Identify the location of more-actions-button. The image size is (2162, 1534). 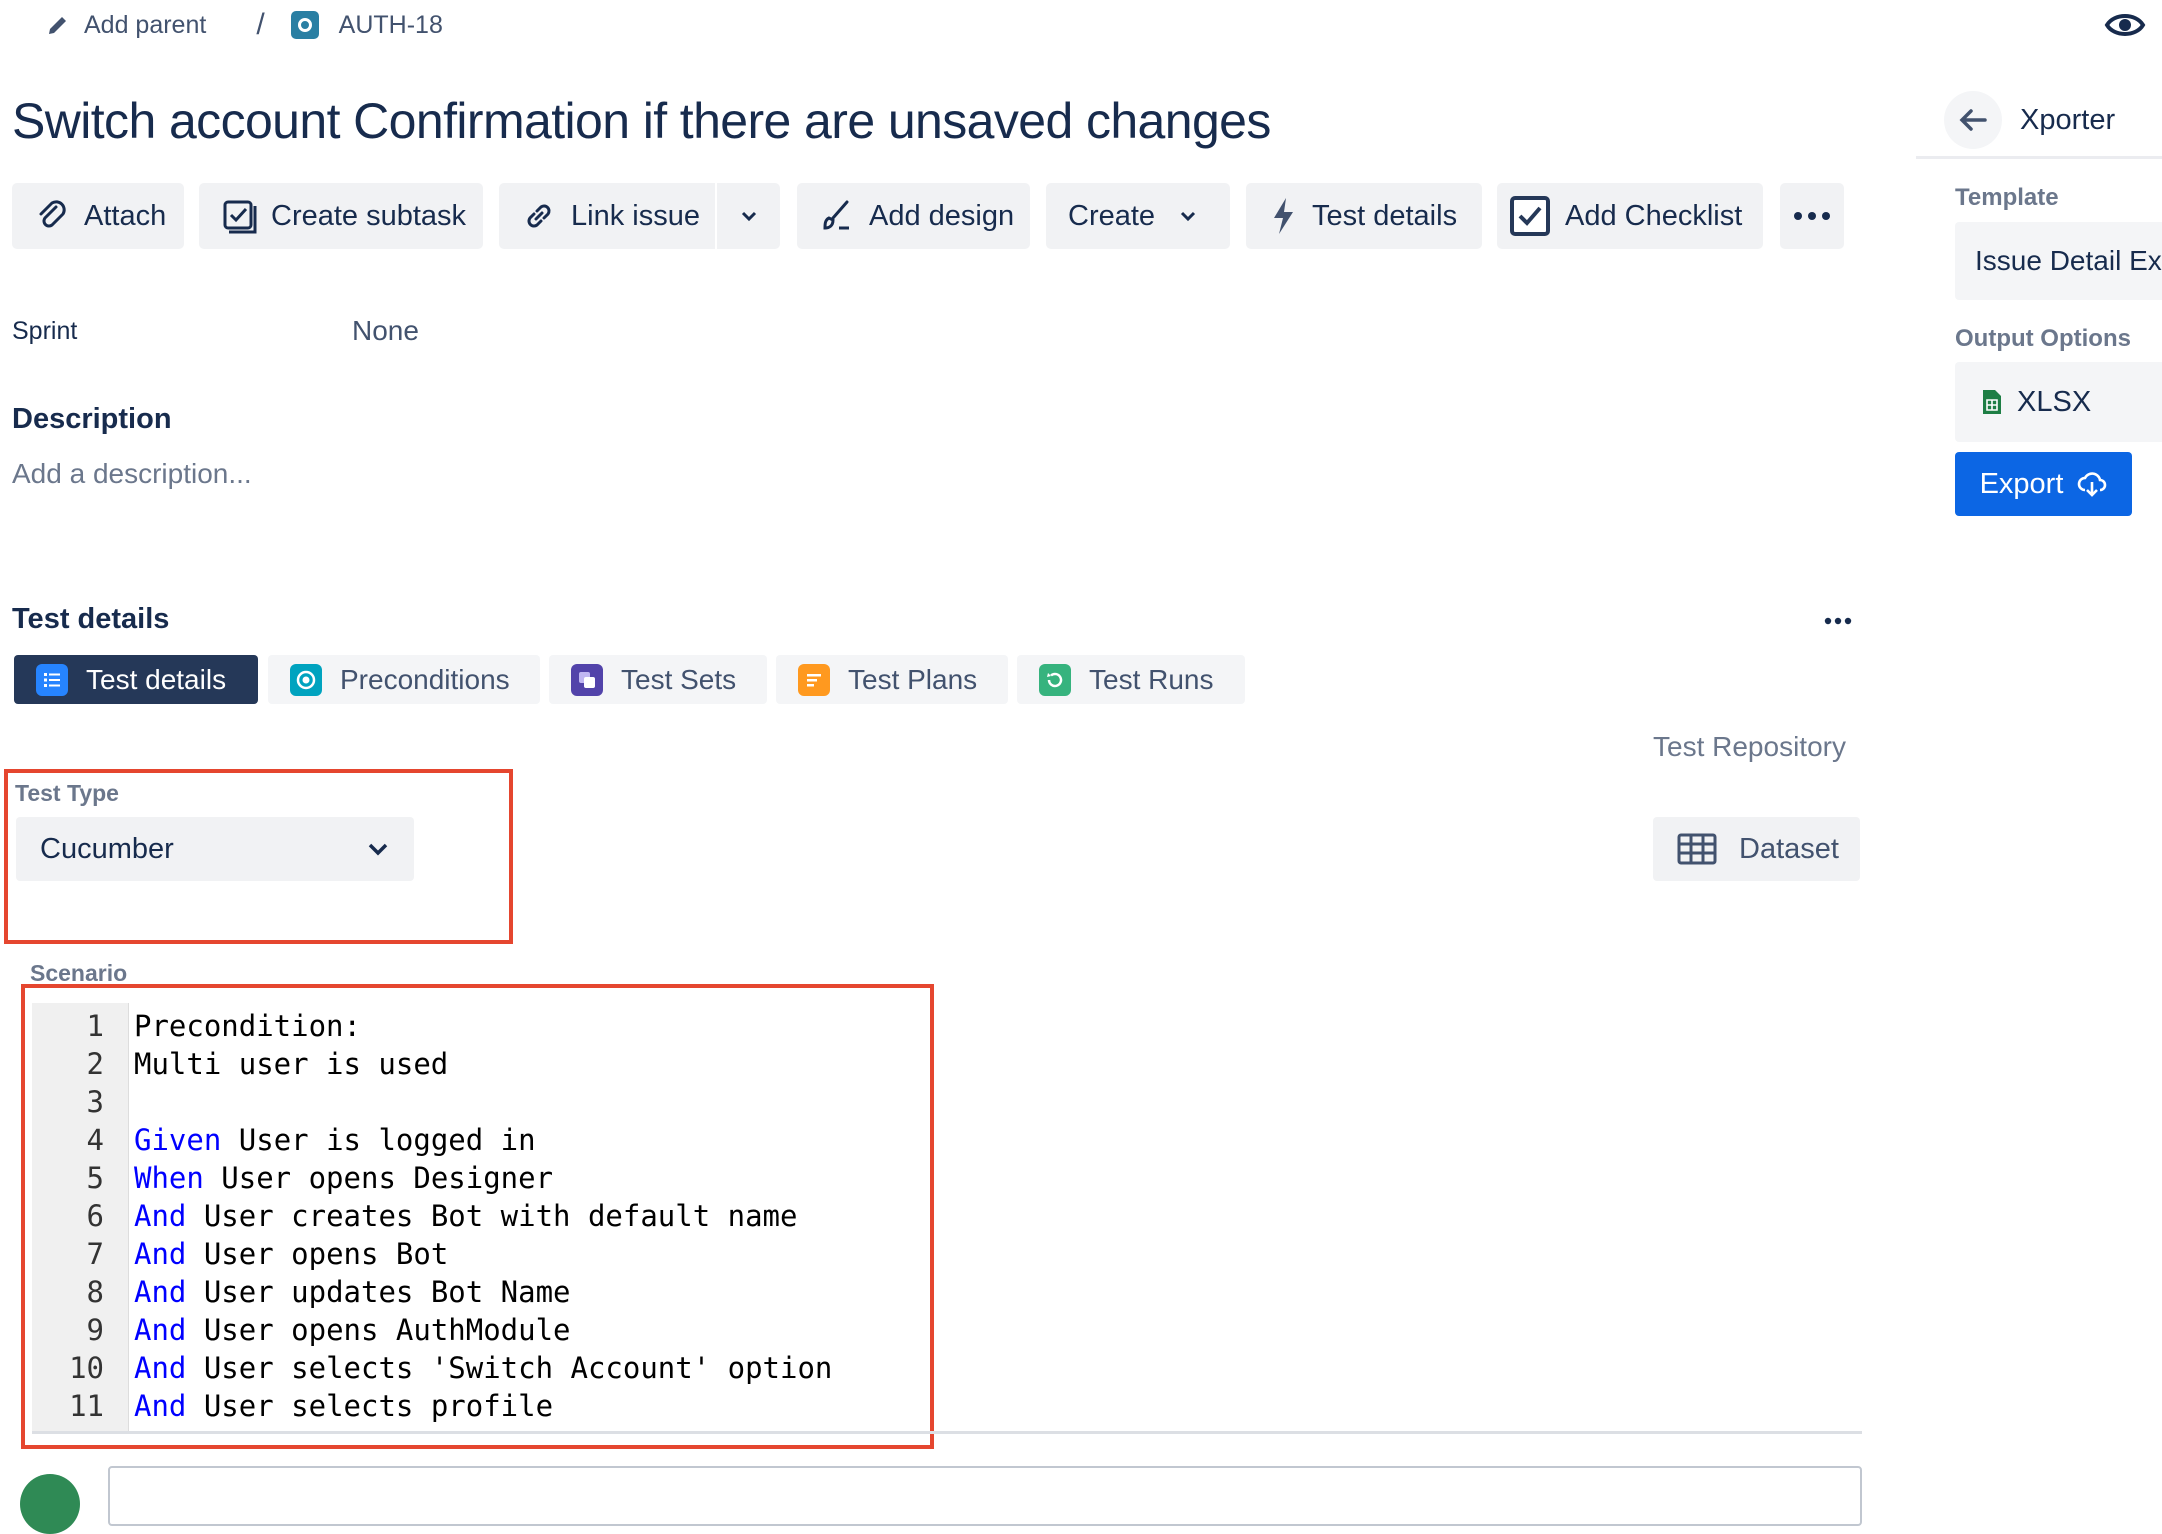
(1812, 216).